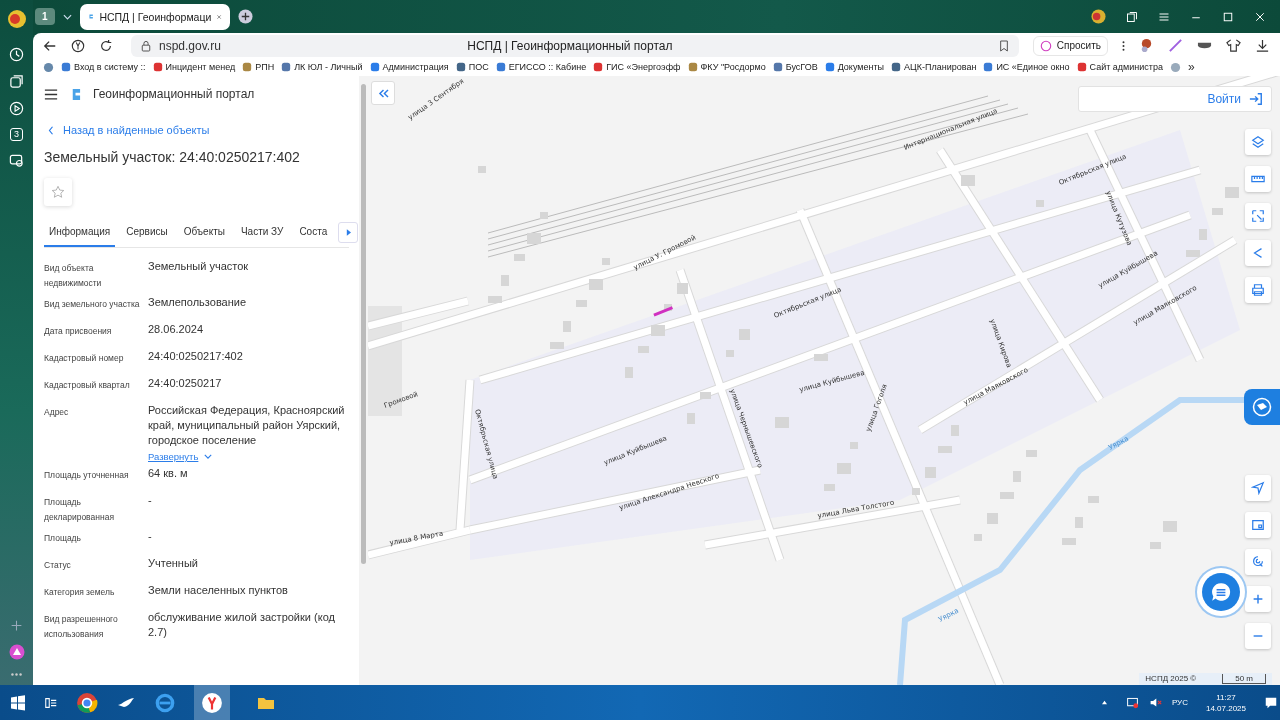 This screenshot has width=1280, height=720. What do you see at coordinates (1104, 702) in the screenshot?
I see `caret-up-icon` at bounding box center [1104, 702].